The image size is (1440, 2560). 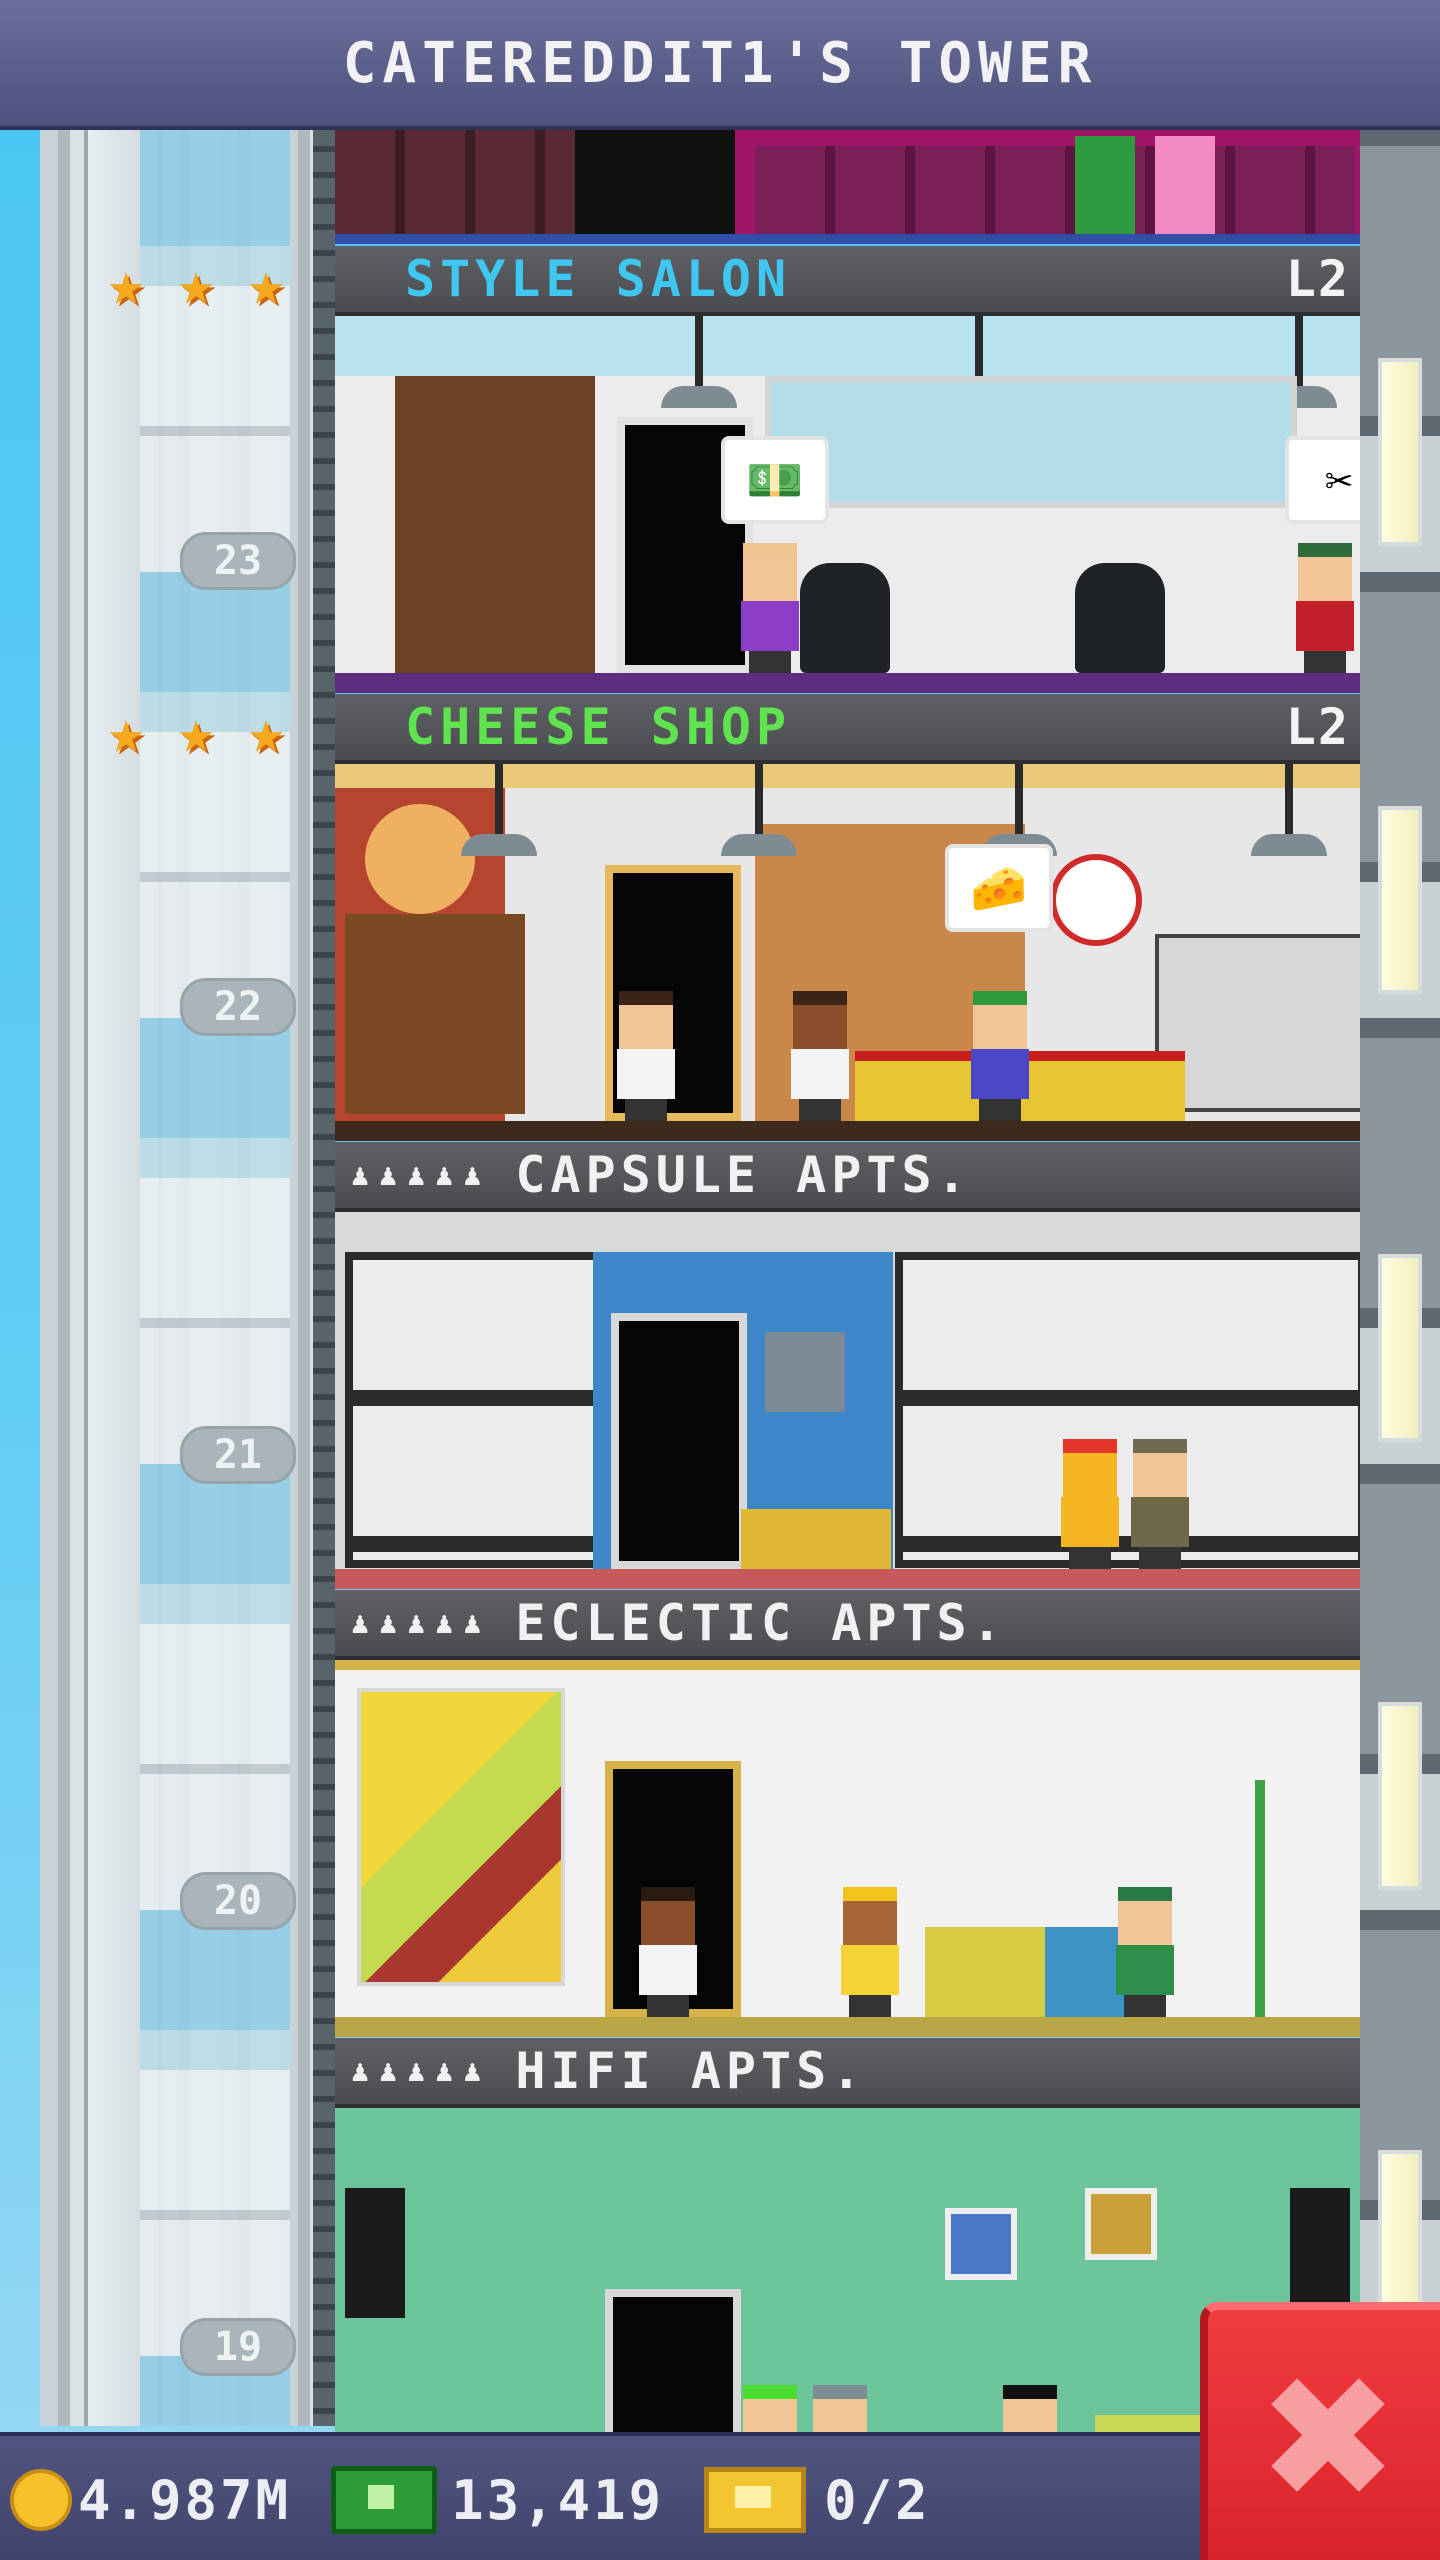 I want to click on abstract-painting, so click(x=461, y=1837).